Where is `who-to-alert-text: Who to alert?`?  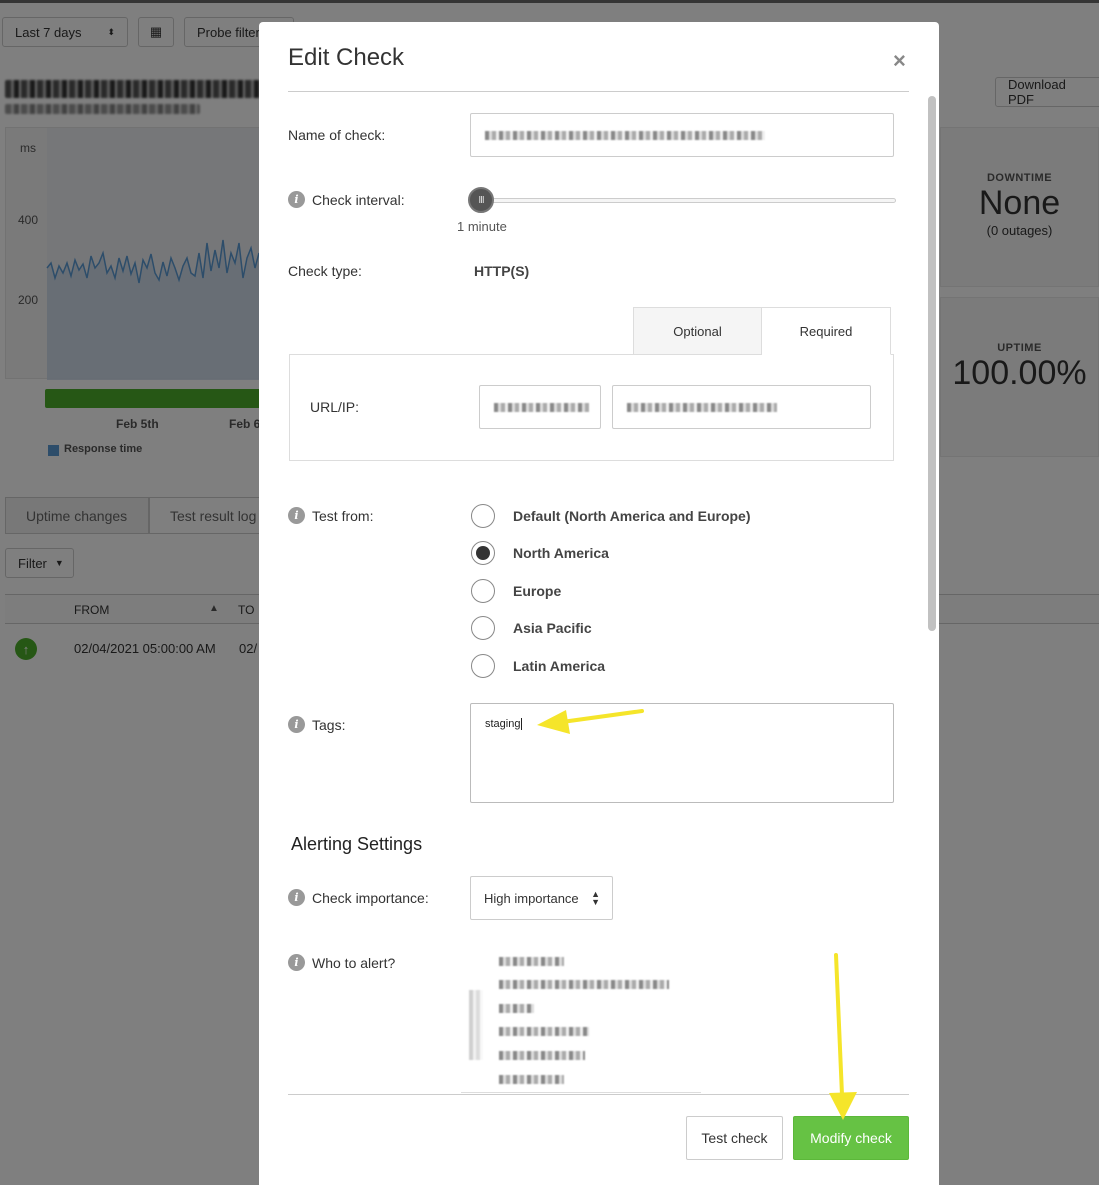
who-to-alert-text: Who to alert? is located at coordinates (354, 962).